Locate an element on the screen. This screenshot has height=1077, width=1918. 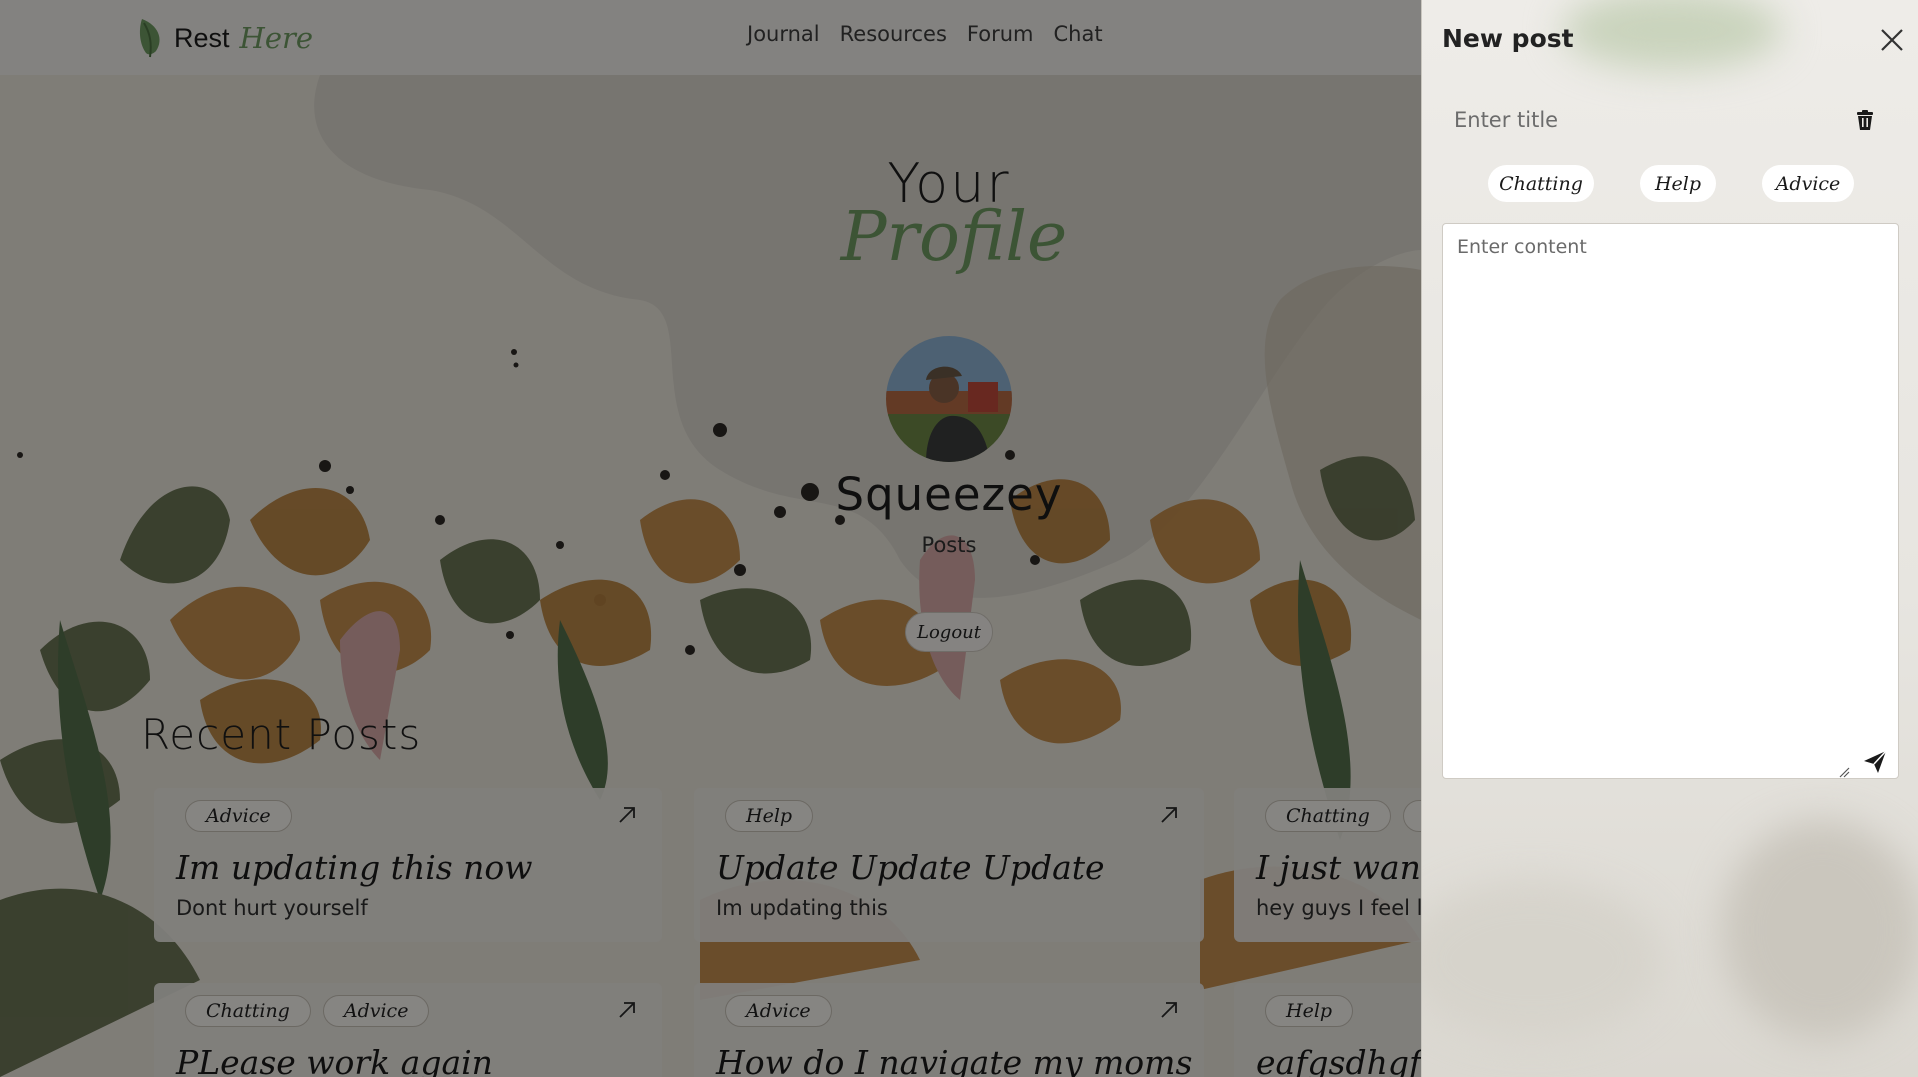
title-input is located at coordinates (1647, 120).